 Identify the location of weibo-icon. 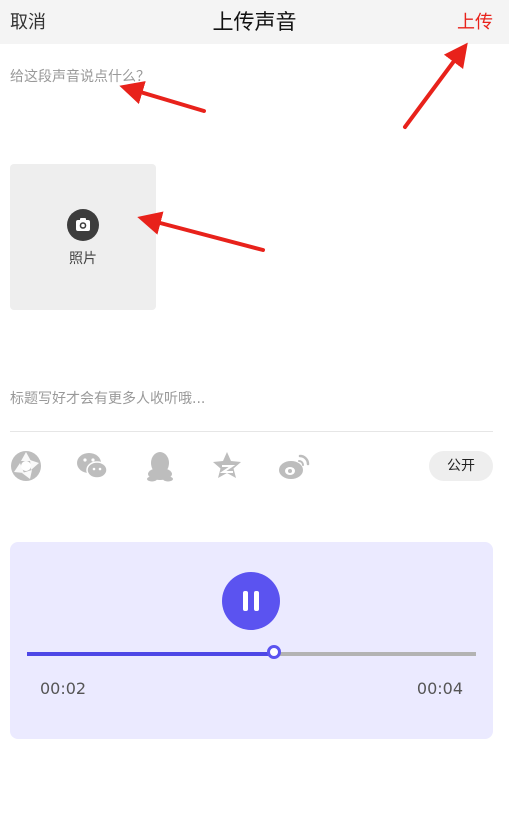
(294, 466).